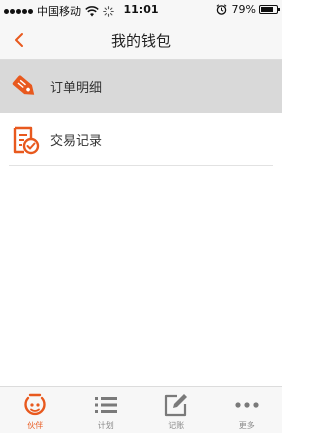 Image resolution: width=320 pixels, height=433 pixels. Describe the element at coordinates (105, 425) in the screenshot. I see `tab-label: 计划` at that location.